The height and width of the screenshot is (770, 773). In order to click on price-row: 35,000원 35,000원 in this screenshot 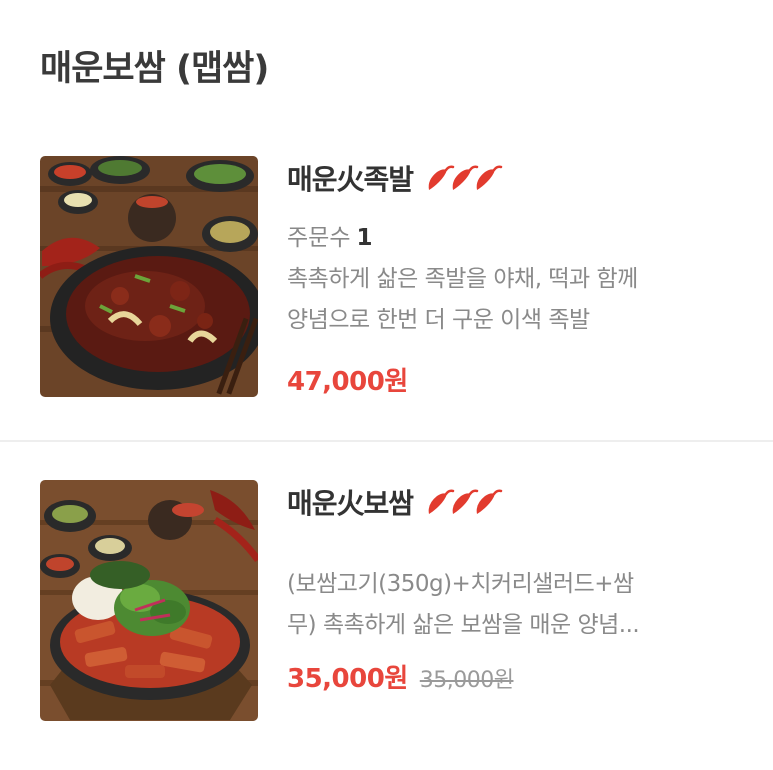, I will do `click(400, 676)`.